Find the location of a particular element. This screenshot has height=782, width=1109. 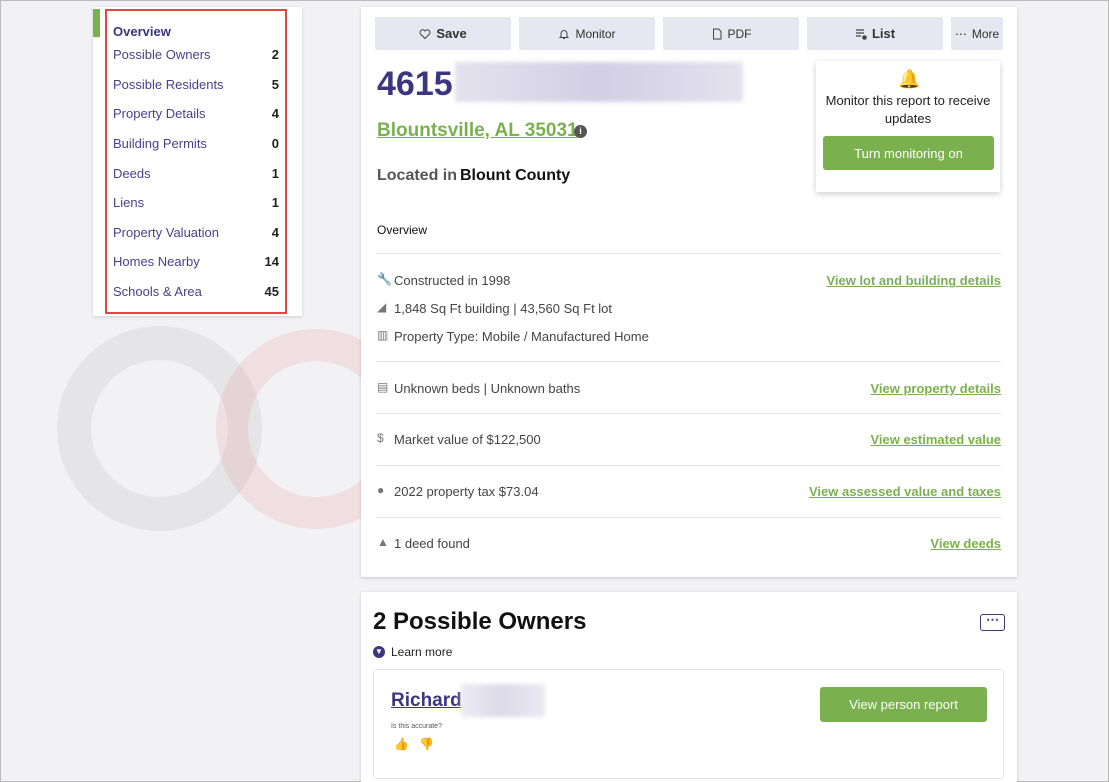

sidebar-item-overview: Overview is located at coordinates (196, 31).